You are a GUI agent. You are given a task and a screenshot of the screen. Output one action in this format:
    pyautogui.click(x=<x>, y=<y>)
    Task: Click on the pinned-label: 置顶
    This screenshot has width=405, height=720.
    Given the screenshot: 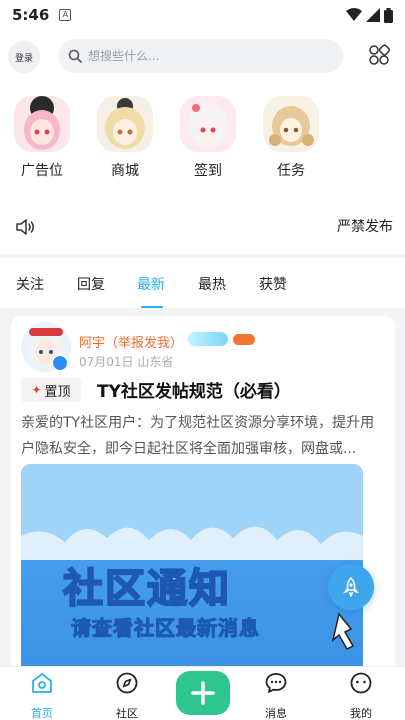 What is the action you would take?
    pyautogui.click(x=57, y=392)
    